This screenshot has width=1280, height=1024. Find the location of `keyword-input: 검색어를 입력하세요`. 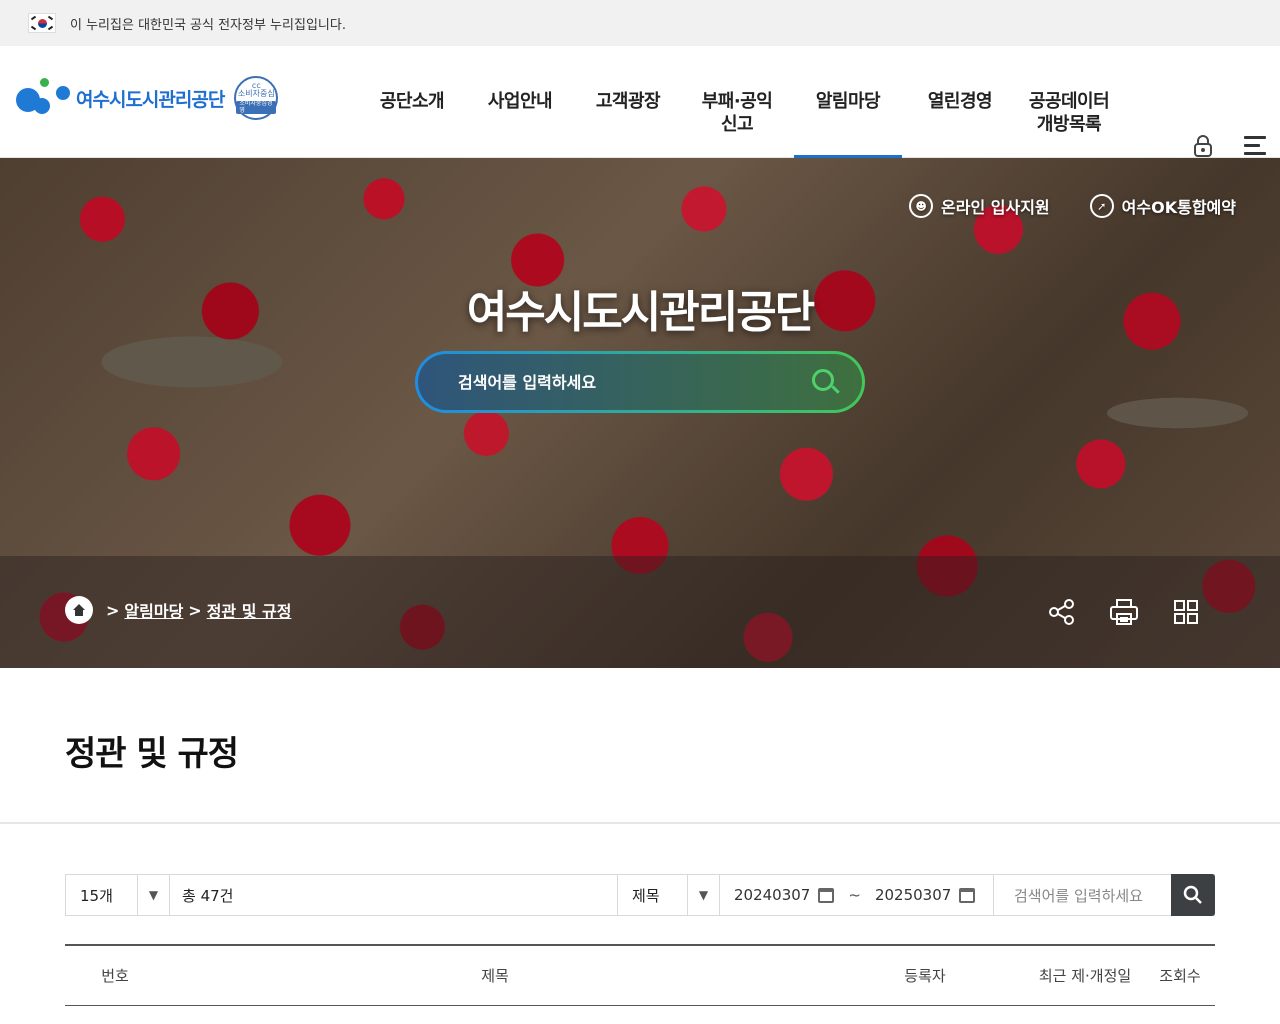

keyword-input: 검색어를 입력하세요 is located at coordinates (1082, 895).